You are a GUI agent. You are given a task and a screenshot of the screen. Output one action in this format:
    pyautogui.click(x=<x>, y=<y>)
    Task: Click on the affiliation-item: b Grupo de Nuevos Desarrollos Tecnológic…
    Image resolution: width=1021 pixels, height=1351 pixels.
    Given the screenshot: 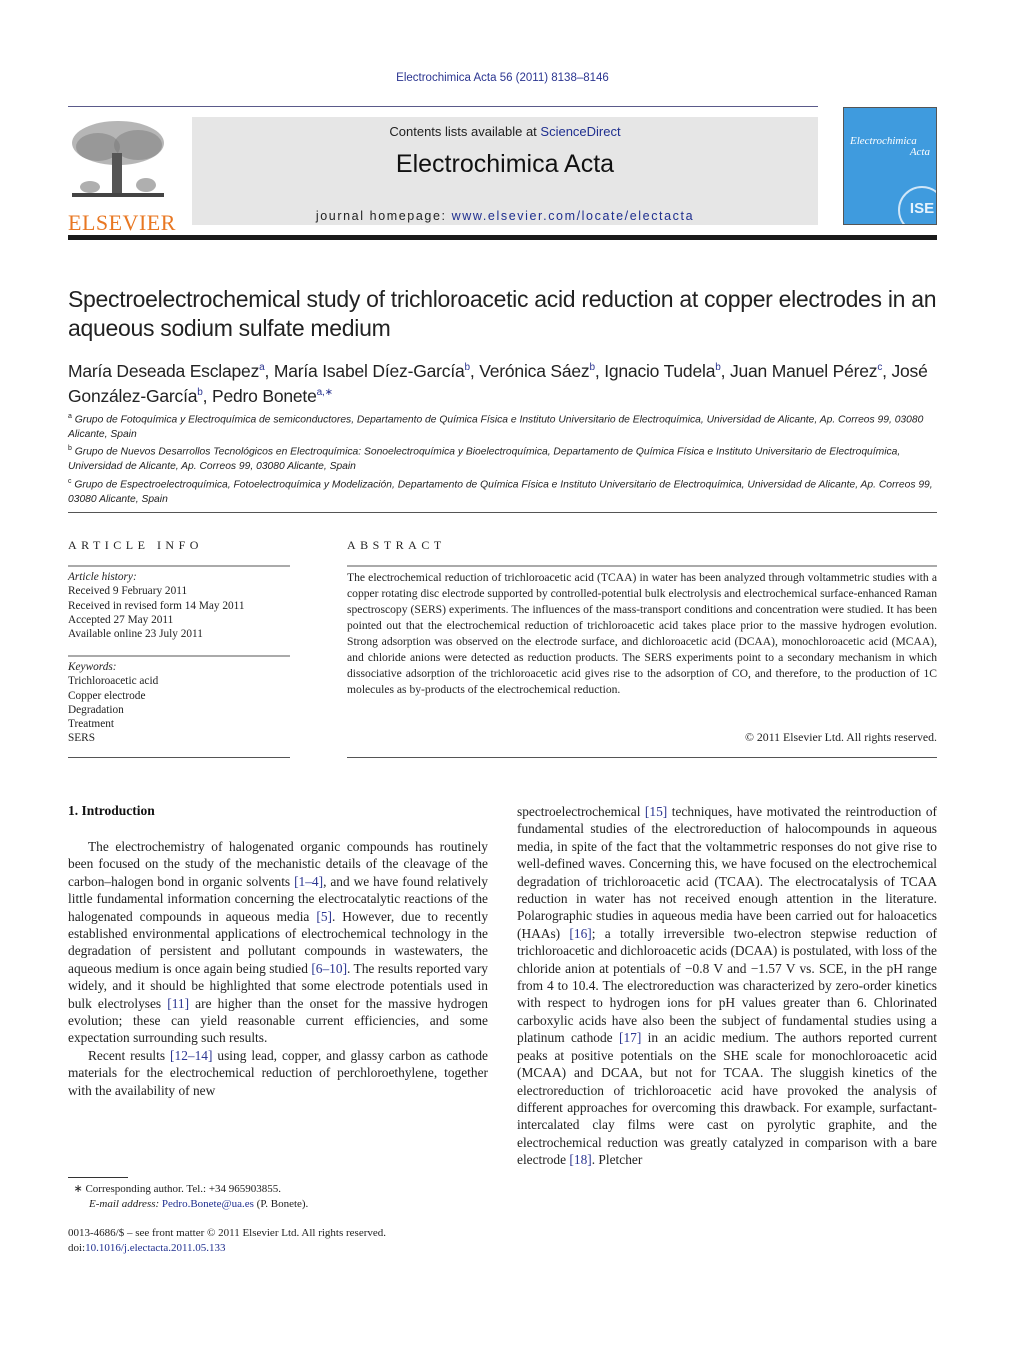 What is the action you would take?
    pyautogui.click(x=503, y=458)
    